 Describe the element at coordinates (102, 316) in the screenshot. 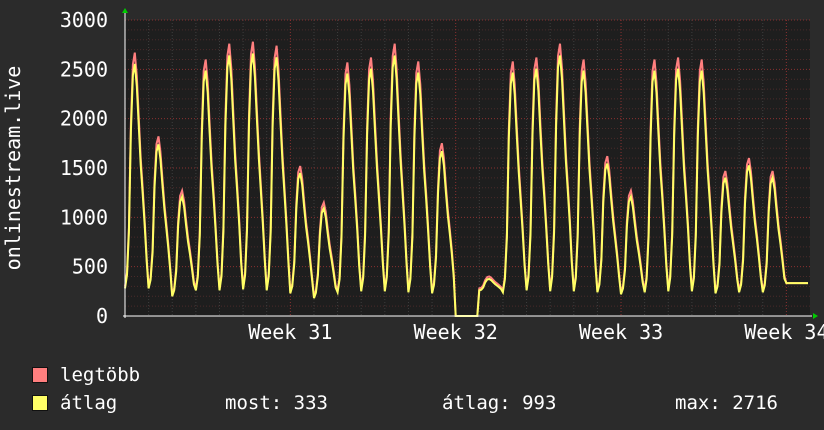

I see `y-tick-label: 0` at that location.